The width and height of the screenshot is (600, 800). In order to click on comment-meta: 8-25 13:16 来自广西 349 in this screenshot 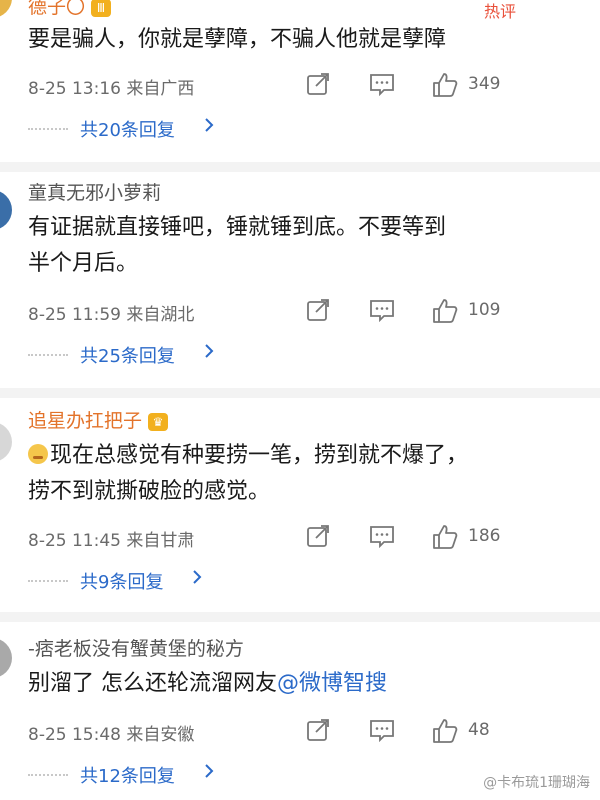, I will do `click(288, 85)`.